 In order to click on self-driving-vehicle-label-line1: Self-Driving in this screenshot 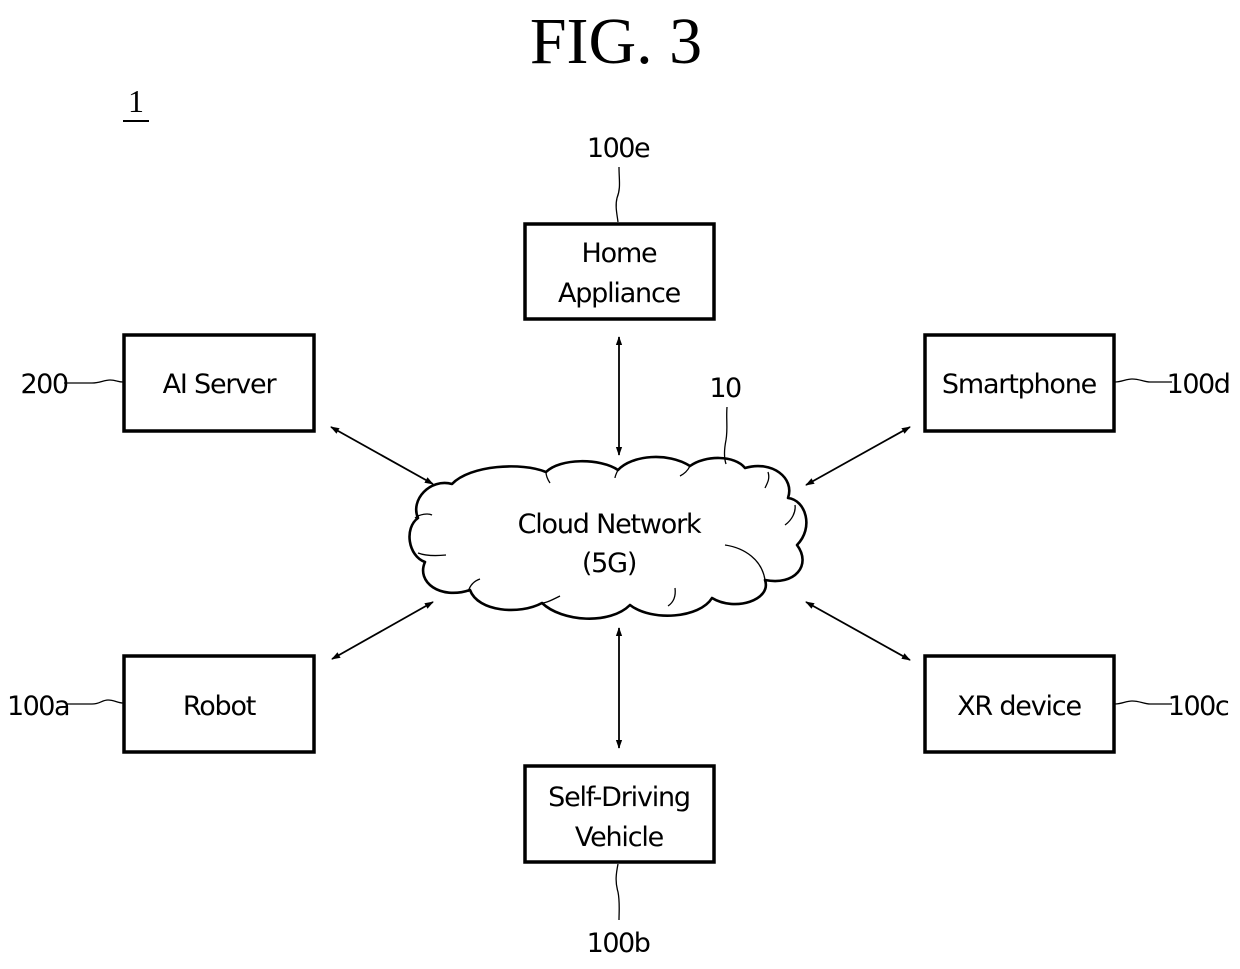, I will do `click(619, 797)`.